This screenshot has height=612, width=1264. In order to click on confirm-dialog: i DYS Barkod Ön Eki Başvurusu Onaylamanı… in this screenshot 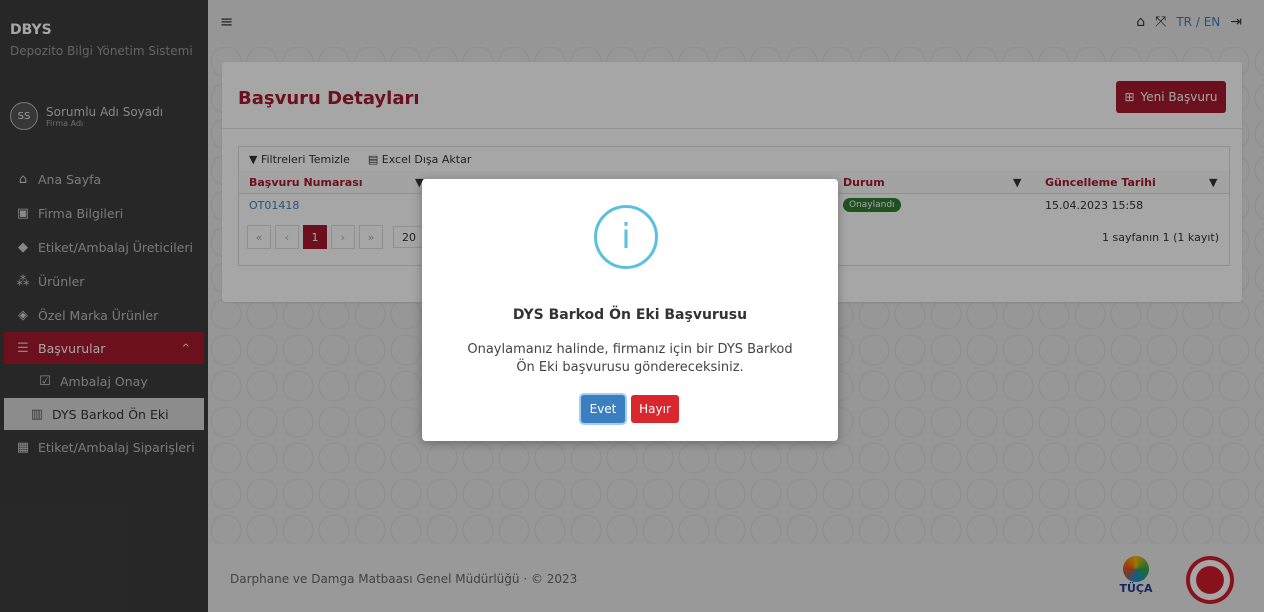, I will do `click(630, 310)`.